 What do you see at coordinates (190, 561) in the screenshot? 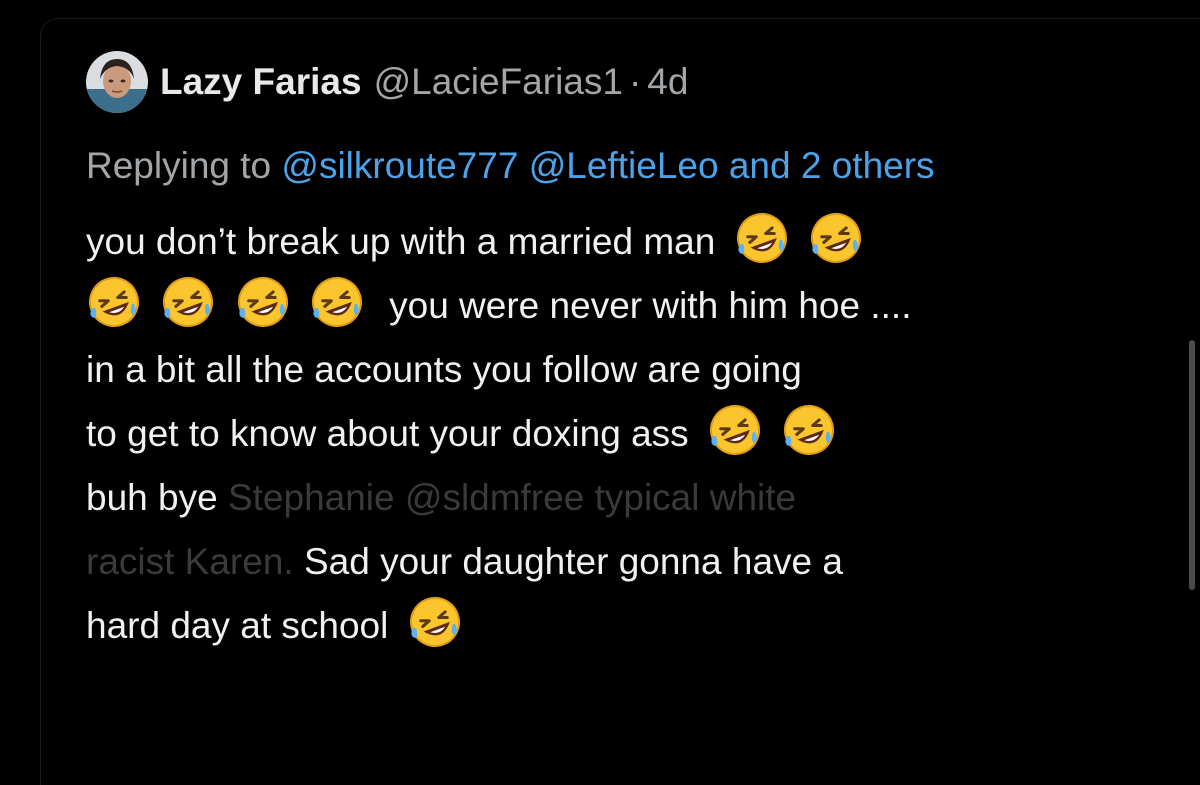
I see `body-line-6-faded: racist Karen.` at bounding box center [190, 561].